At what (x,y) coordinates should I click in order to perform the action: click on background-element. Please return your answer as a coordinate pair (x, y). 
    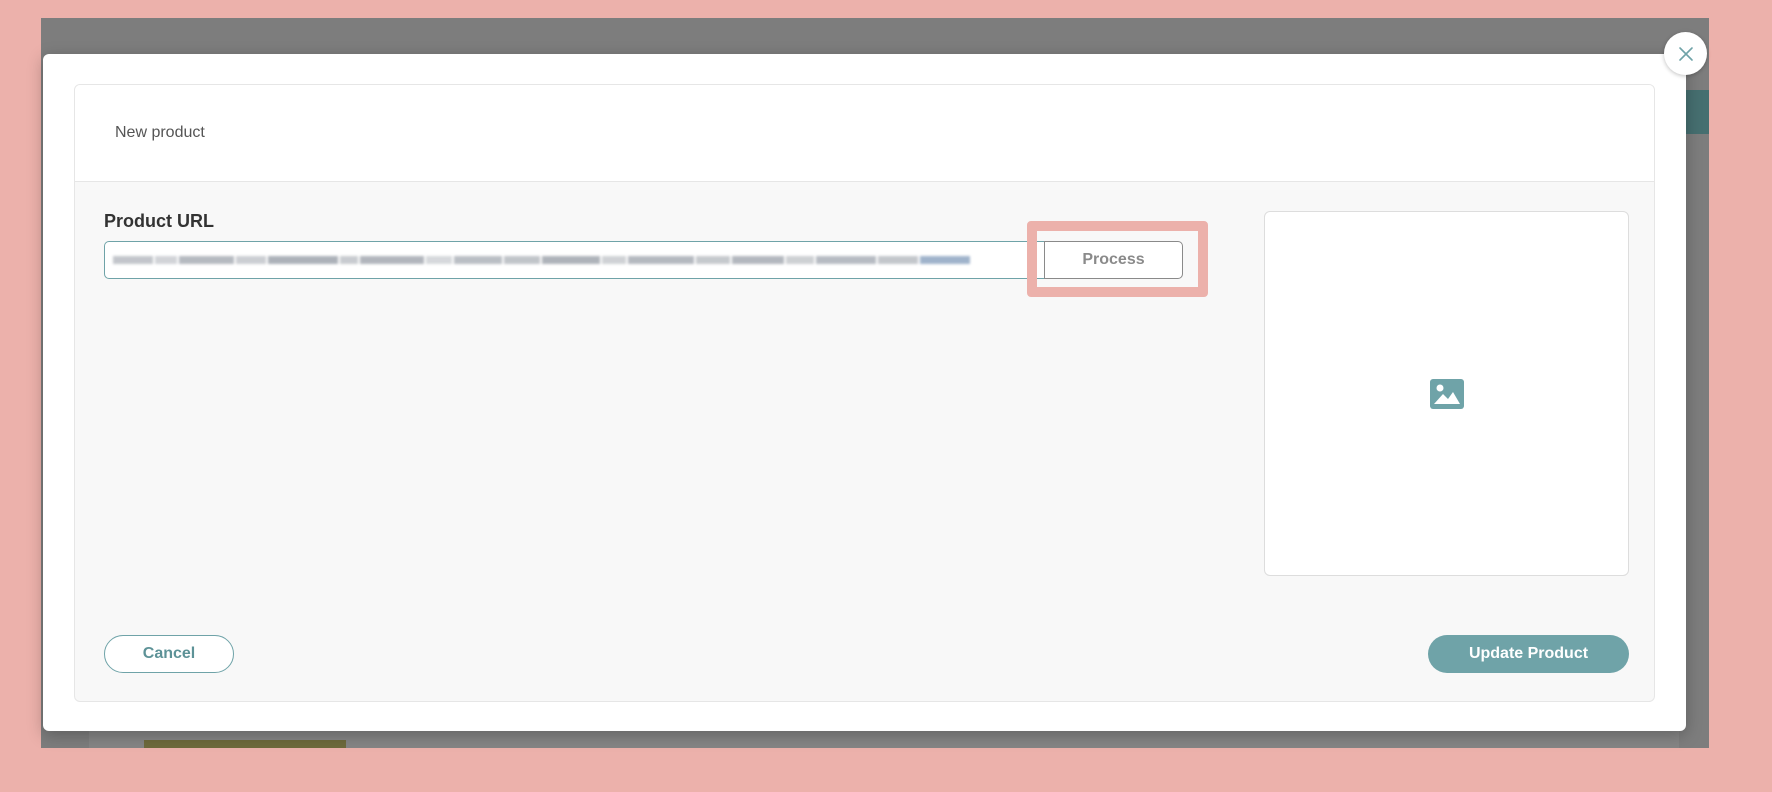
    Looking at the image, I should click on (245, 744).